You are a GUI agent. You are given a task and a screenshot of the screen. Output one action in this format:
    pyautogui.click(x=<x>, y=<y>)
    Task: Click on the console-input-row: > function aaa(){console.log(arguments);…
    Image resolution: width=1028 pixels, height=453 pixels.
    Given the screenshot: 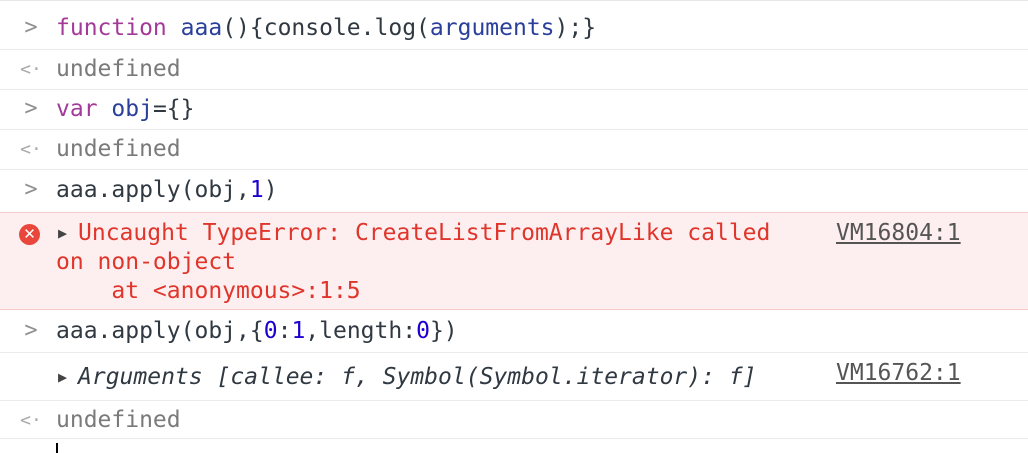 What is the action you would take?
    pyautogui.click(x=514, y=29)
    